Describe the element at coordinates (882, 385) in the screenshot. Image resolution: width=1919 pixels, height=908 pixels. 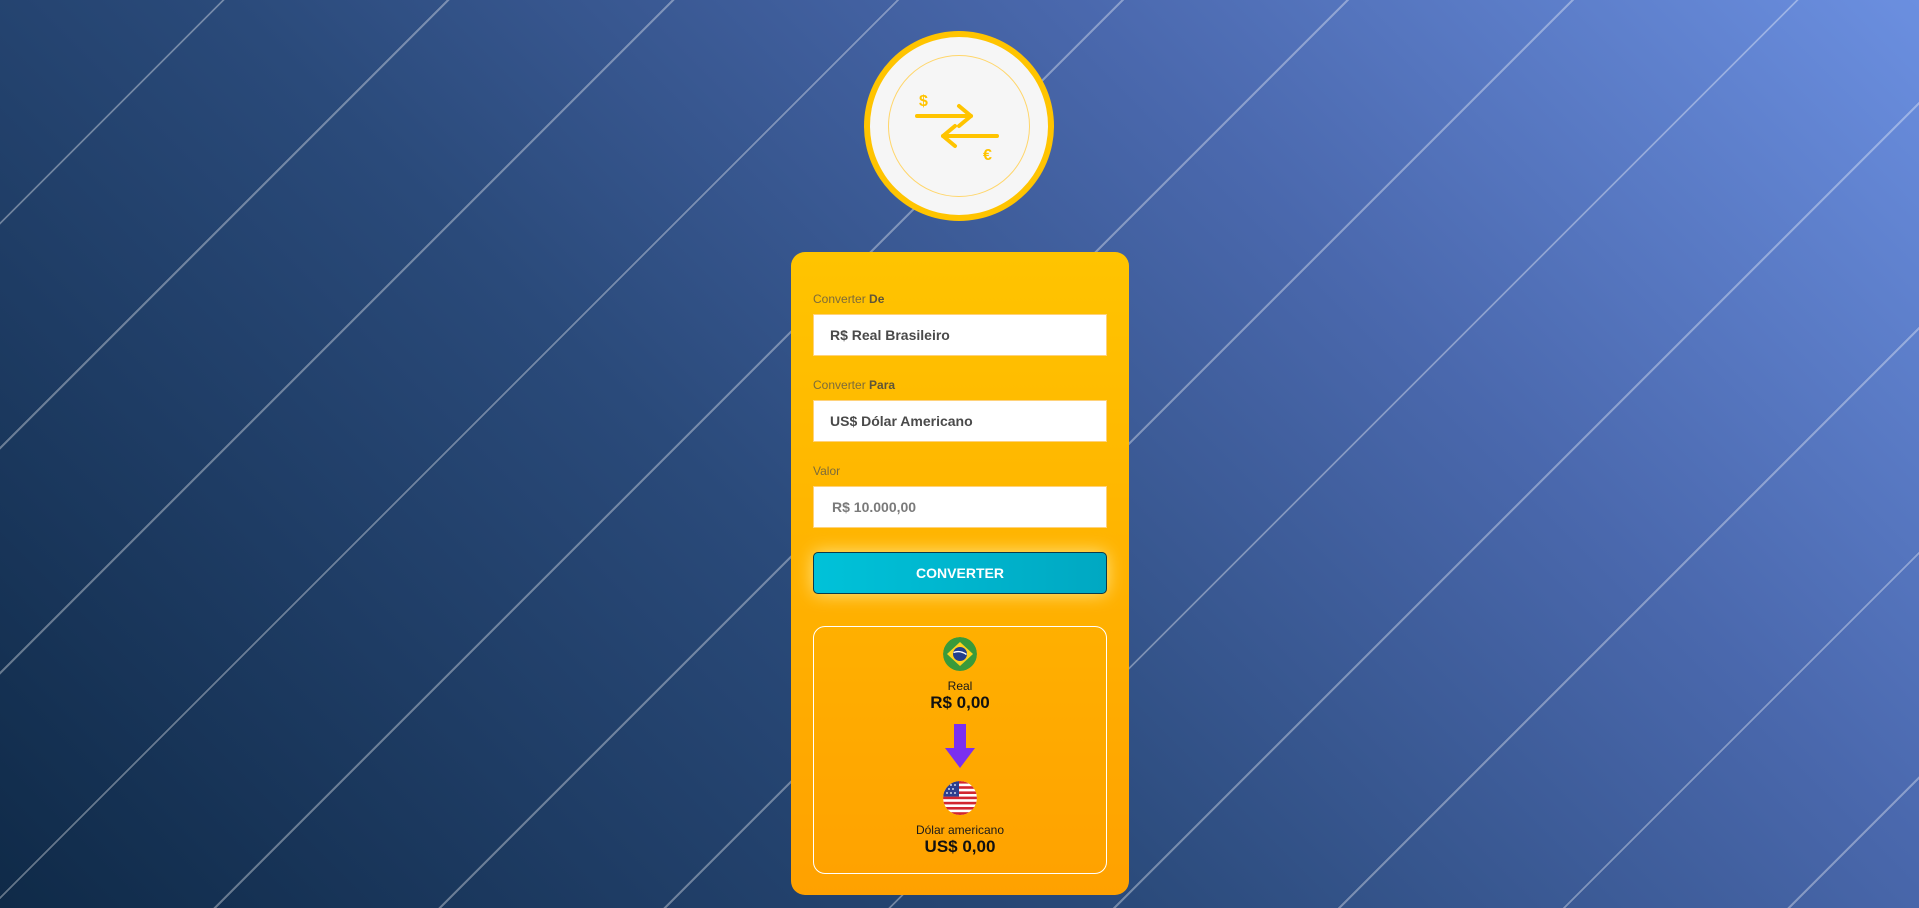
I see `to-label-strong: Para` at that location.